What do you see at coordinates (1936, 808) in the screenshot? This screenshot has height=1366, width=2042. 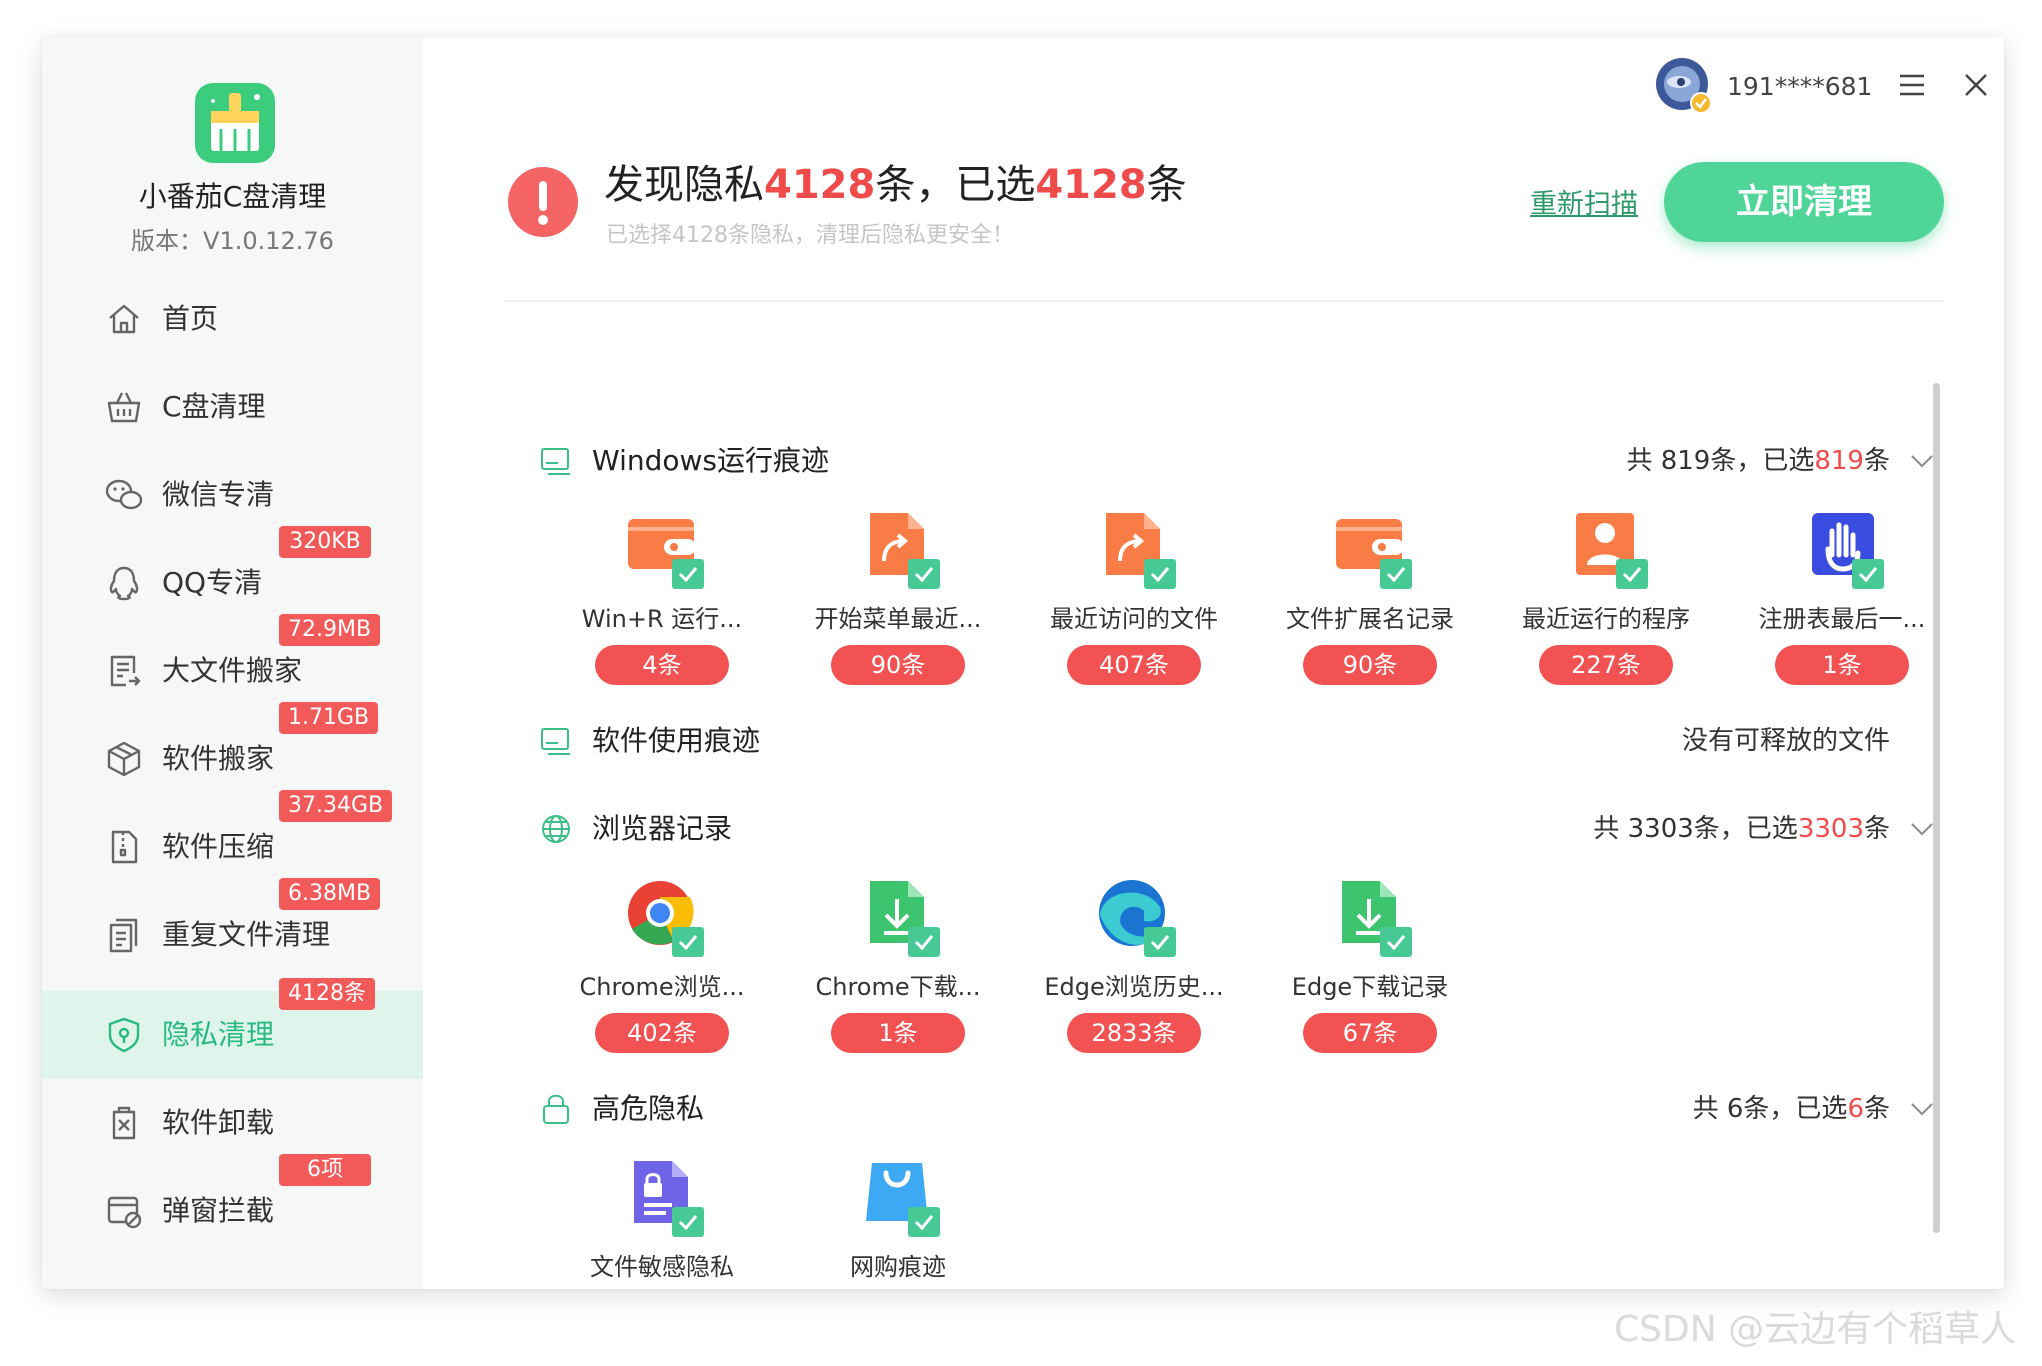 I see `scrollbar-thumb` at bounding box center [1936, 808].